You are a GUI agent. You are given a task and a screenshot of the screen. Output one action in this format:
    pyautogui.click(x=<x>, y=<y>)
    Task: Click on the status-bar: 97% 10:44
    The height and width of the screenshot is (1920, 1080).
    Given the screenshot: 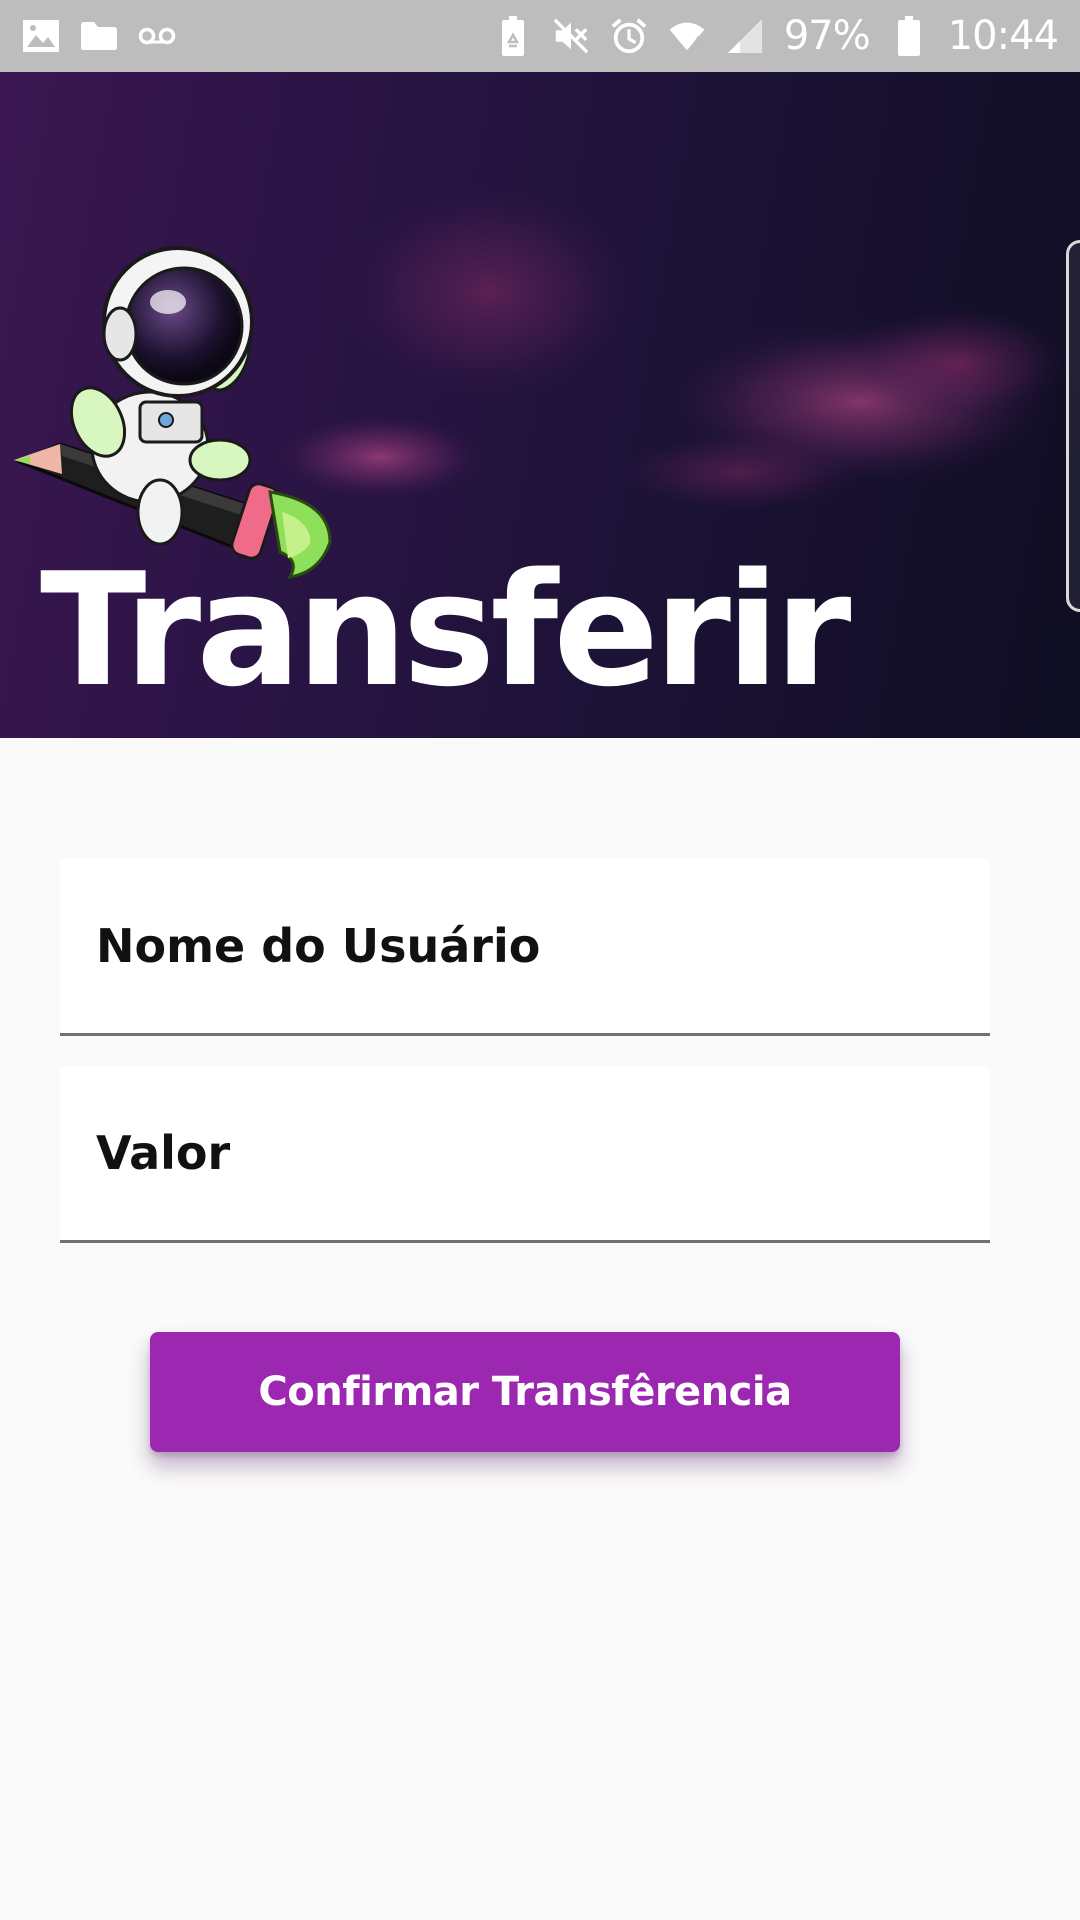 What is the action you would take?
    pyautogui.click(x=540, y=36)
    